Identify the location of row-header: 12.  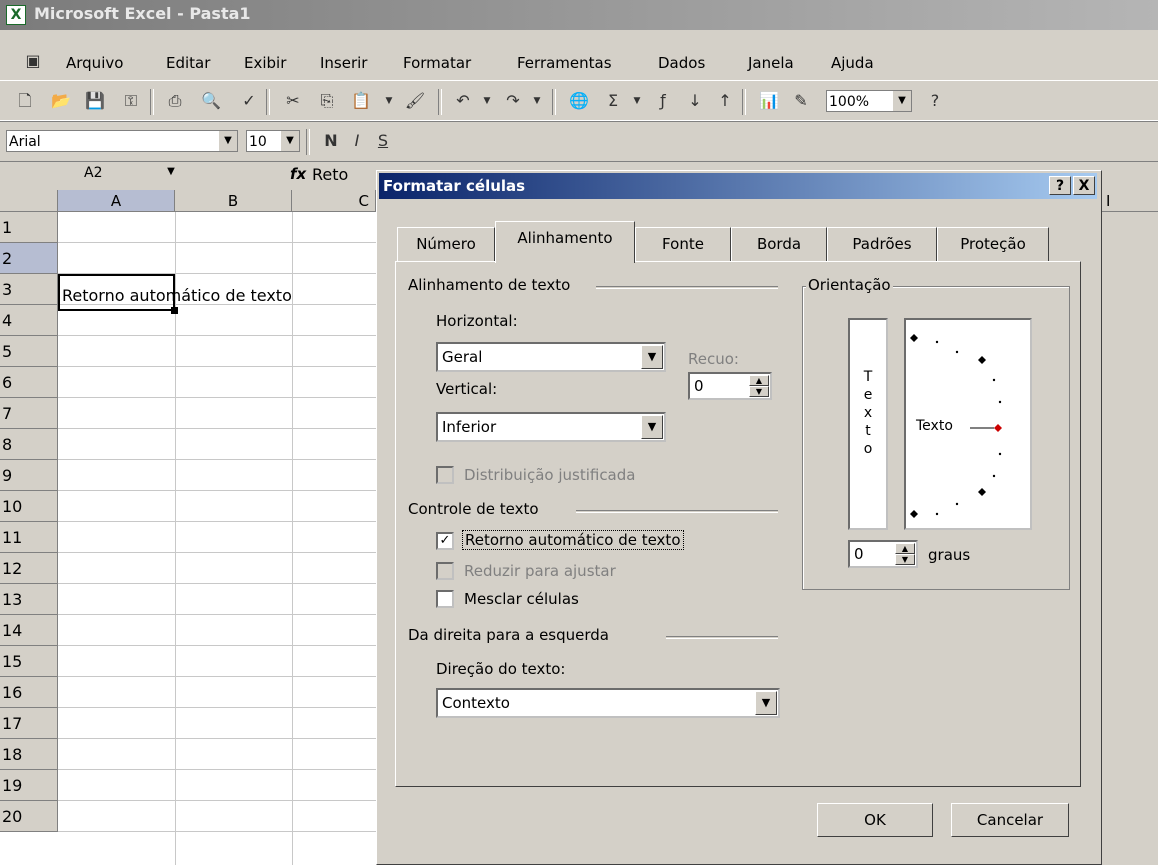
(29, 568).